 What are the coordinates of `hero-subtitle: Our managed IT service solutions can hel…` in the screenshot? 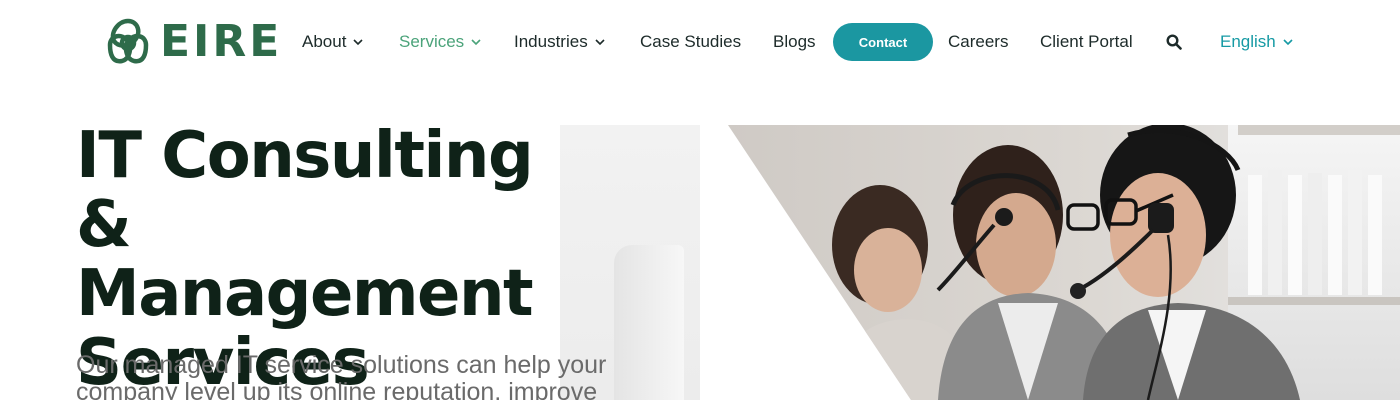 It's located at (356, 376).